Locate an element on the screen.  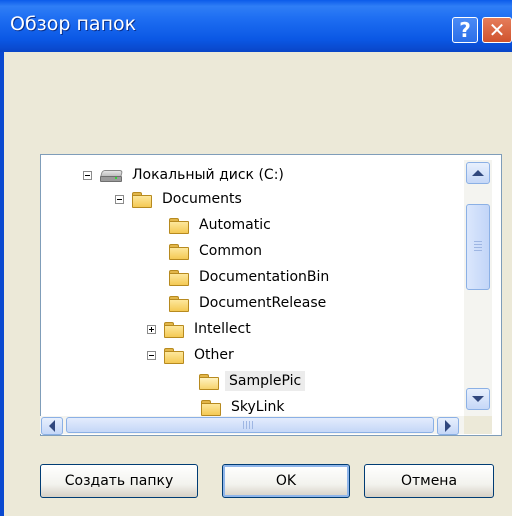
tree-item-label: Intellect is located at coordinates (222, 329).